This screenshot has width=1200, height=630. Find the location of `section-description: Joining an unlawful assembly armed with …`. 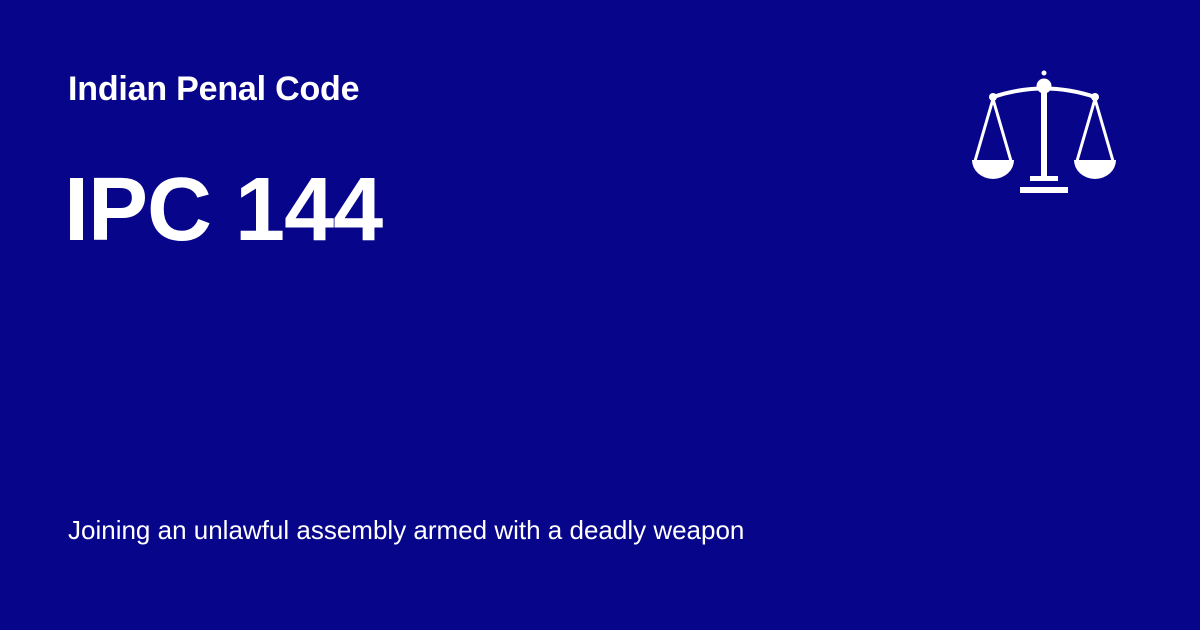

section-description: Joining an unlawful assembly armed with … is located at coordinates (406, 530).